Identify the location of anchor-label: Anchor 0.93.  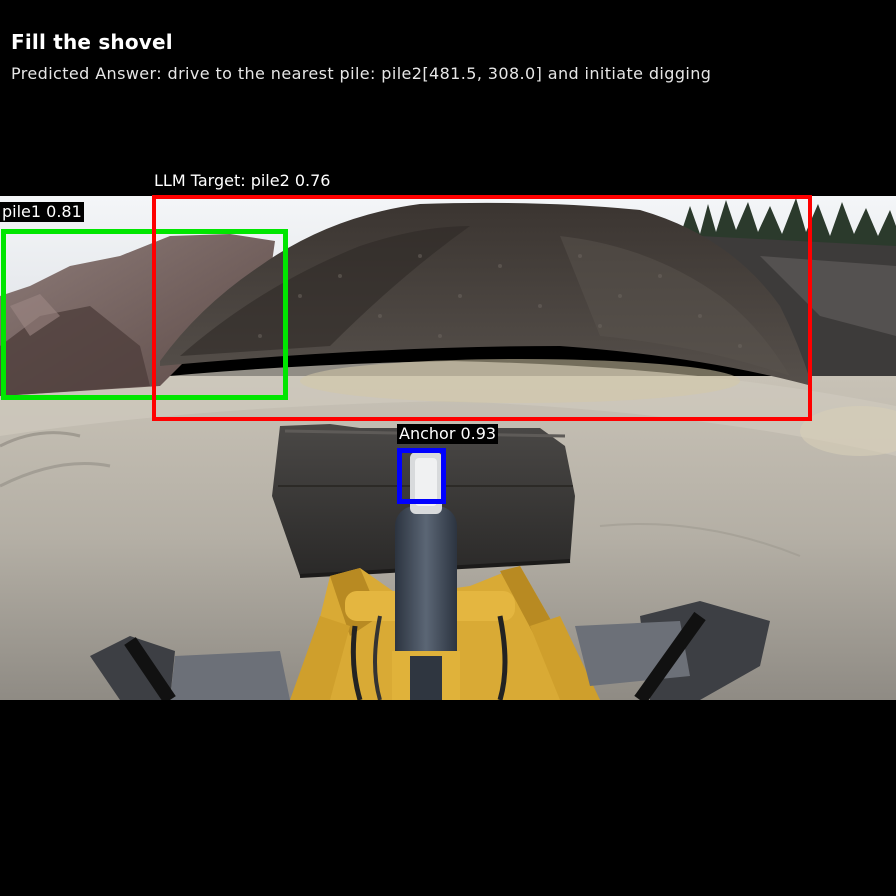
(448, 434).